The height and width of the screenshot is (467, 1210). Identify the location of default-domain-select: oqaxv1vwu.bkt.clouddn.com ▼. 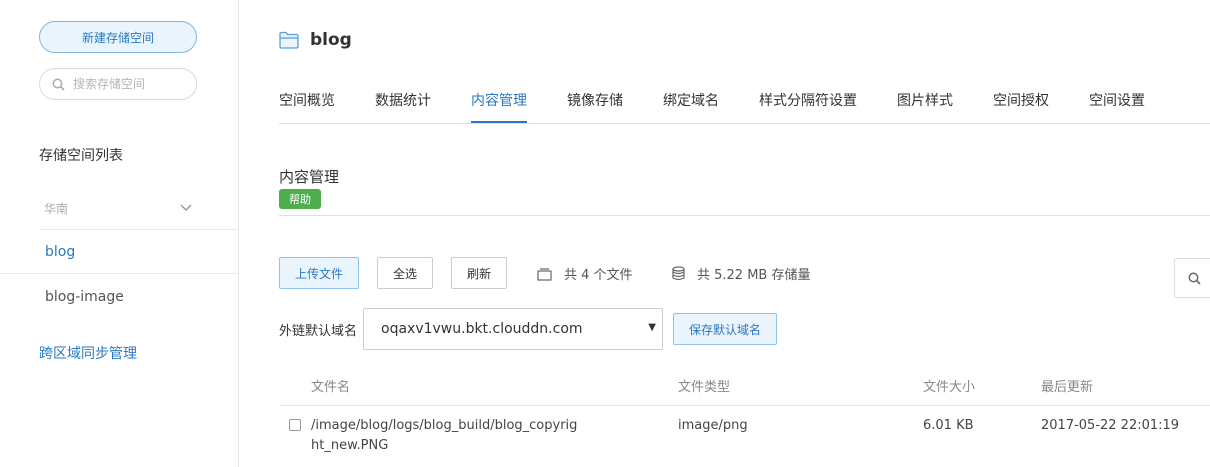
(513, 329).